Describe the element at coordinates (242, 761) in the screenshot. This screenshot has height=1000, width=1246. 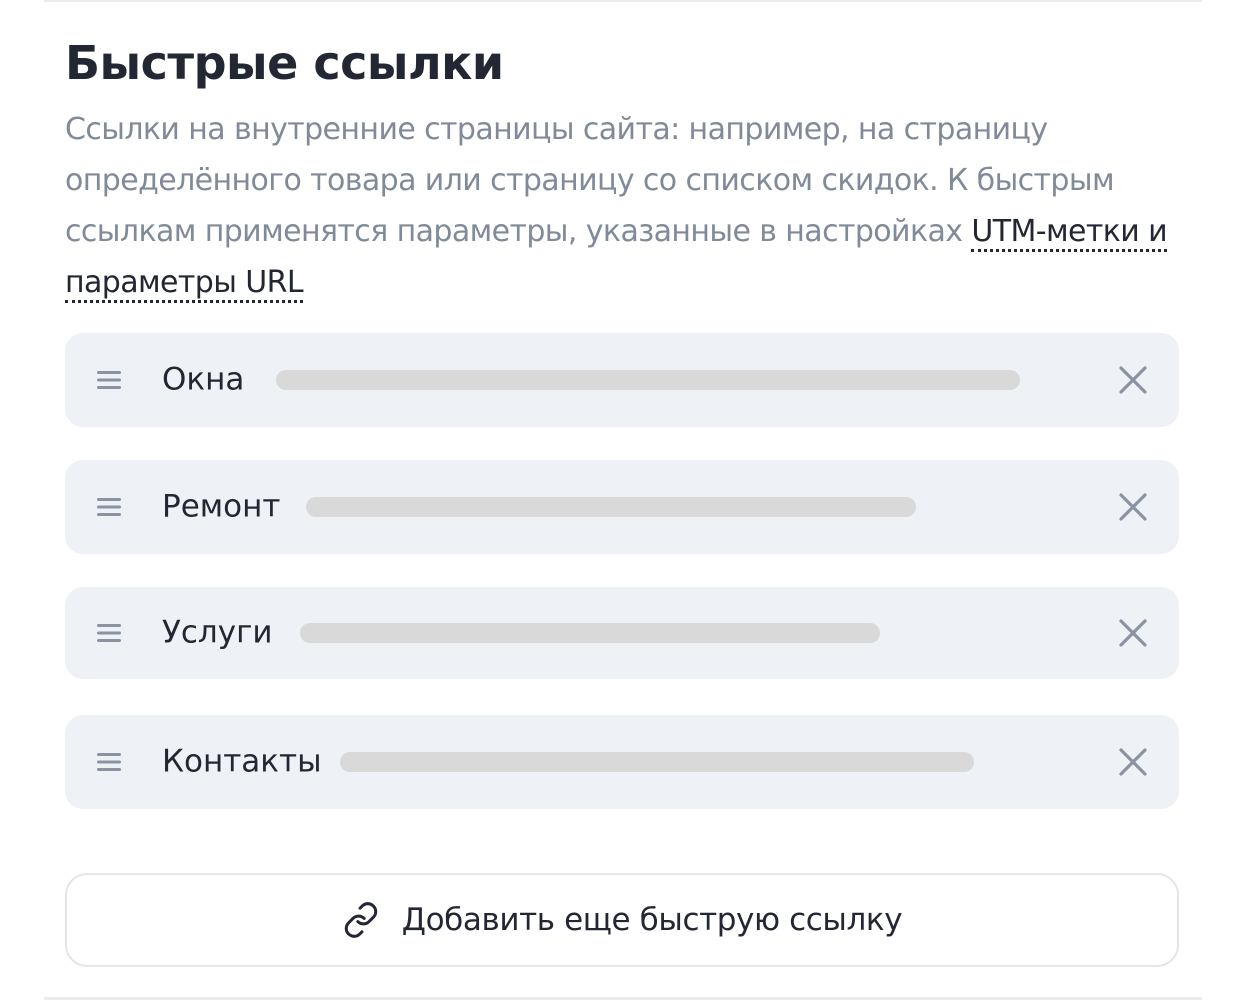
I see `quick-link-label: Контакты` at that location.